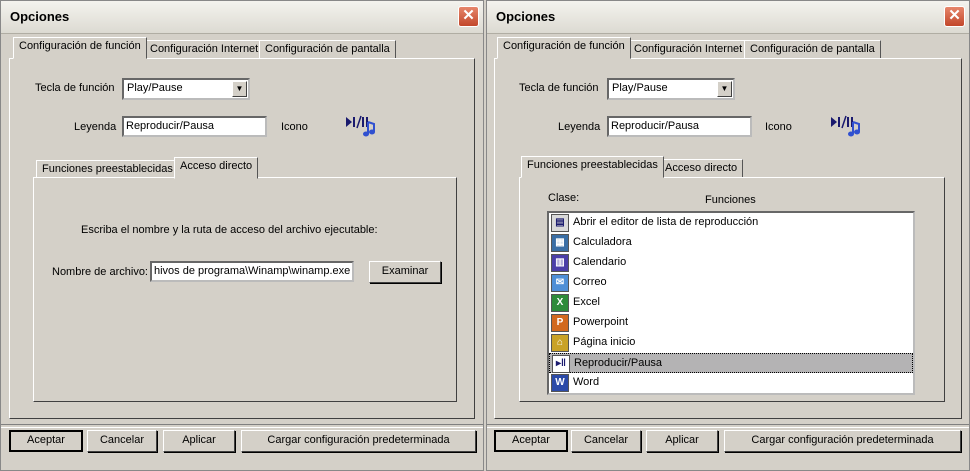  Describe the element at coordinates (731, 323) in the screenshot. I see `list-item: P Powerpoint` at that location.